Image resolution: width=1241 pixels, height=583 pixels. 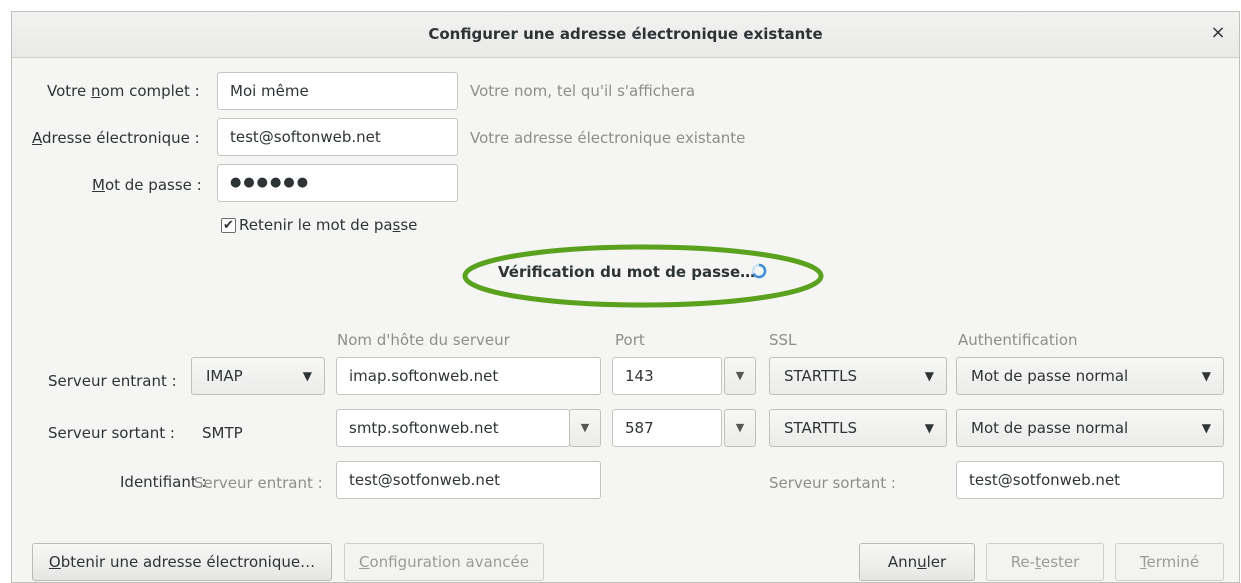 What do you see at coordinates (1090, 480) in the screenshot?
I see `outgoing-username-input: test@sotfonweb.net` at bounding box center [1090, 480].